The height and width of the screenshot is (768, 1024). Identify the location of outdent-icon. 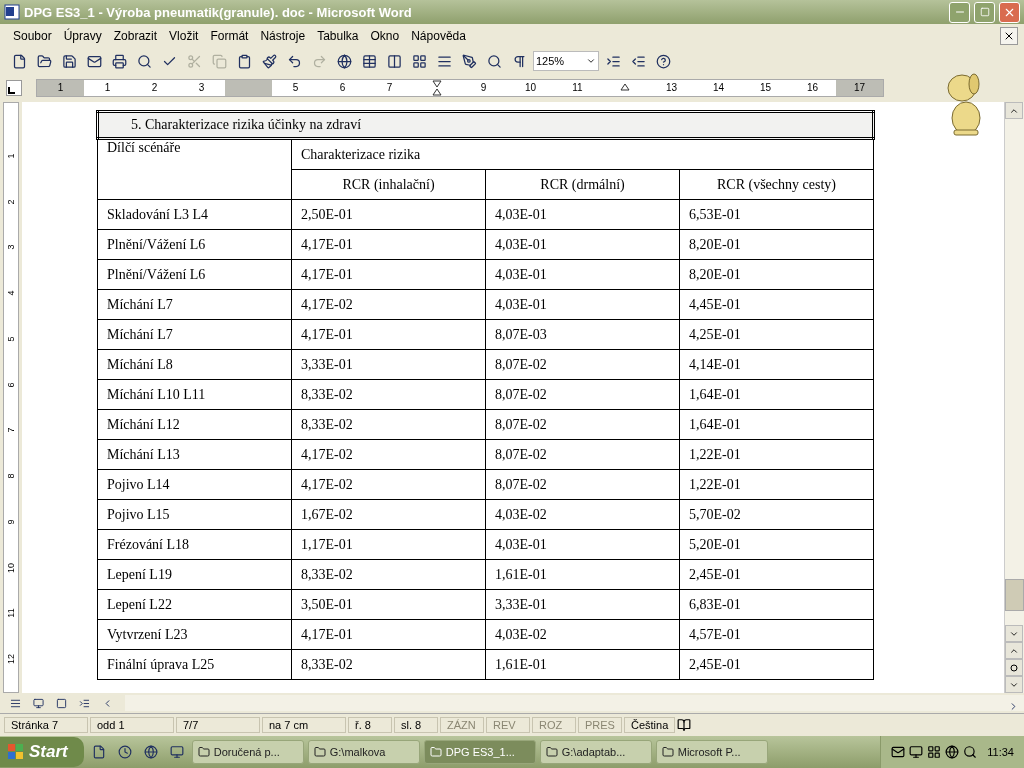
(638, 61).